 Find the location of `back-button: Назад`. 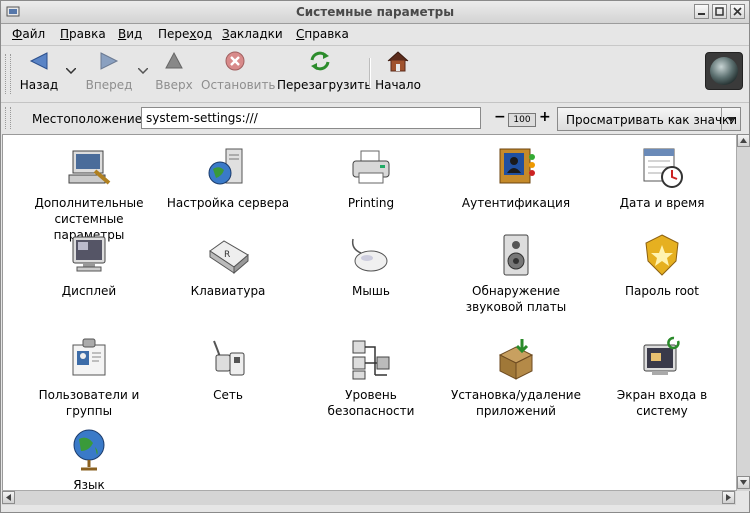

back-button: Назад is located at coordinates (39, 71).